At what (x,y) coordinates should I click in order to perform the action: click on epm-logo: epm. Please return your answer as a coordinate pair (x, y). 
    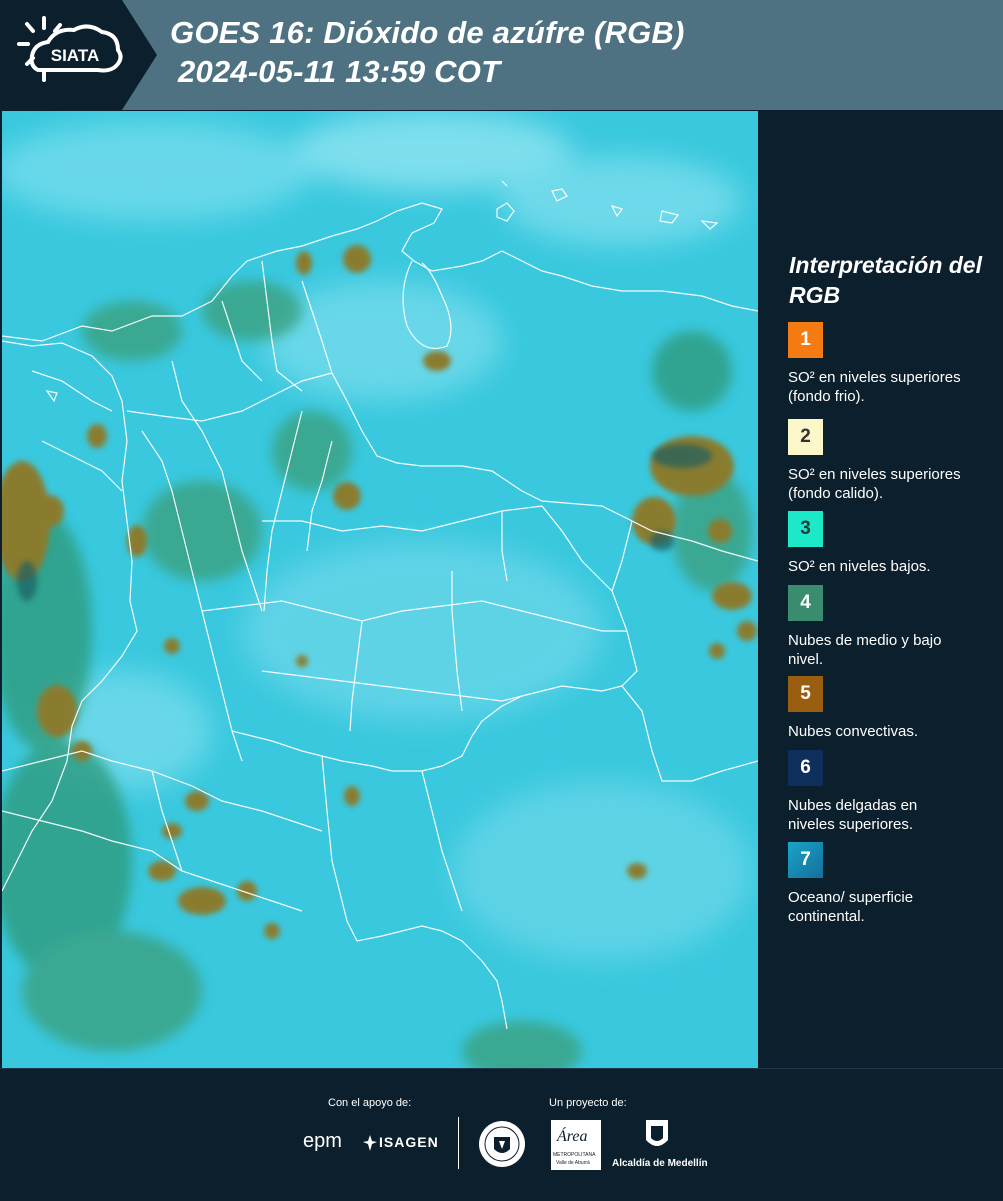
    Looking at the image, I should click on (322, 1141).